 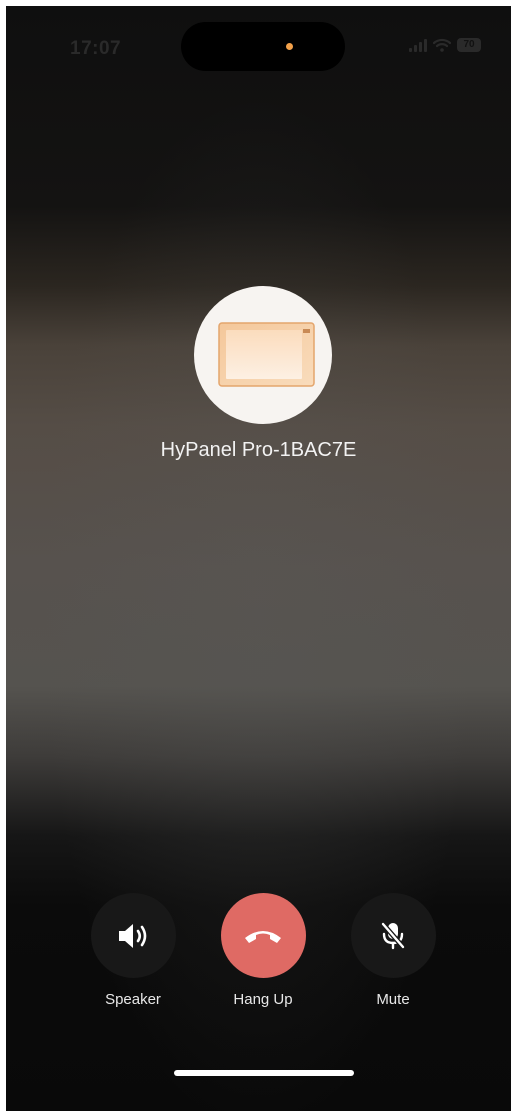 What do you see at coordinates (393, 999) in the screenshot?
I see `mute-label: Mute` at bounding box center [393, 999].